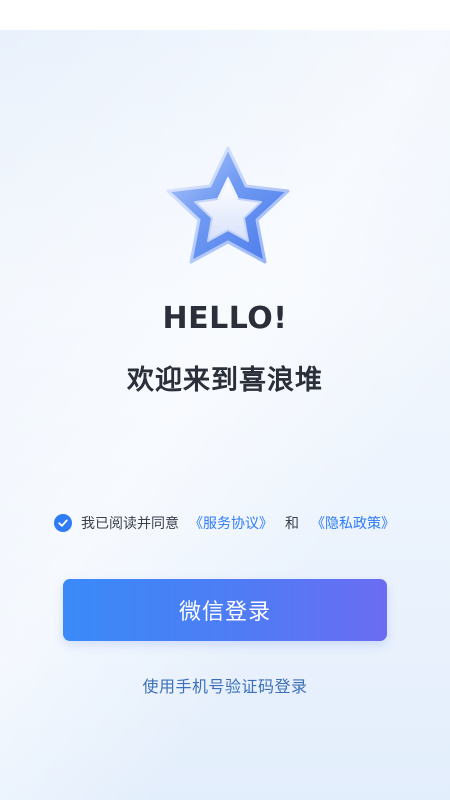  Describe the element at coordinates (231, 523) in the screenshot. I see `service-agreement-link: 《服务协议》` at that location.